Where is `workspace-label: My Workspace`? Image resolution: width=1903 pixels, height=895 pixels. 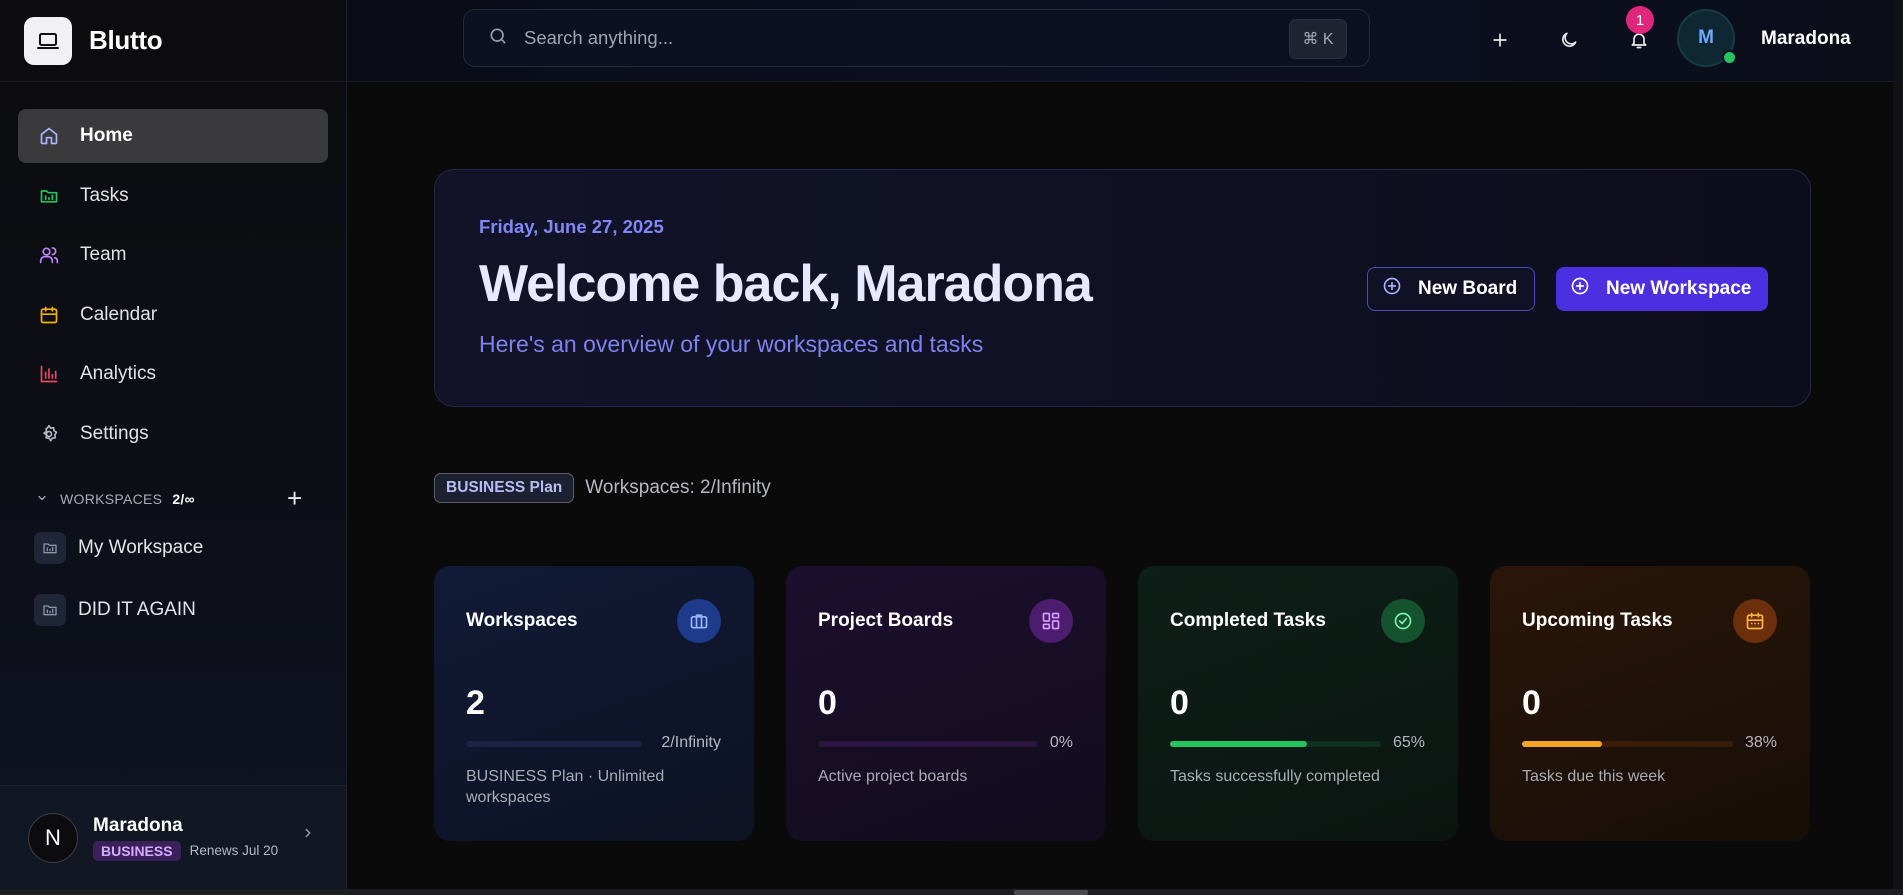 workspace-label: My Workspace is located at coordinates (141, 547).